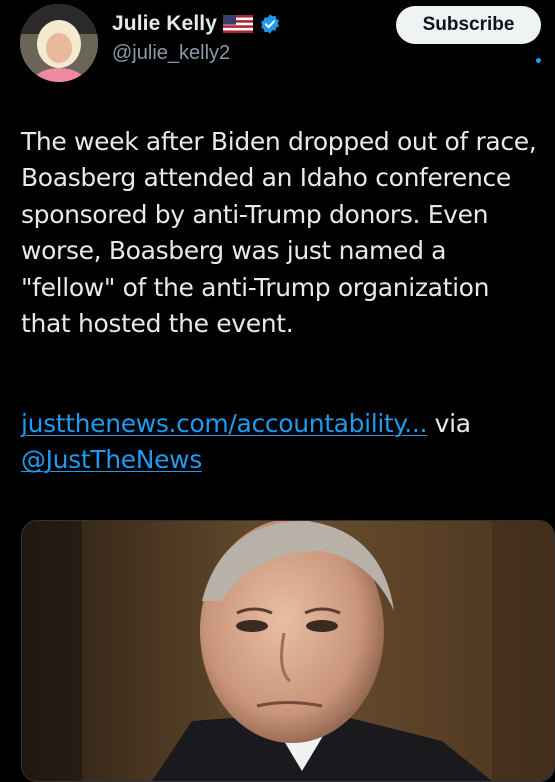  What do you see at coordinates (111, 459) in the screenshot?
I see `mention-link: @JustTheNews` at bounding box center [111, 459].